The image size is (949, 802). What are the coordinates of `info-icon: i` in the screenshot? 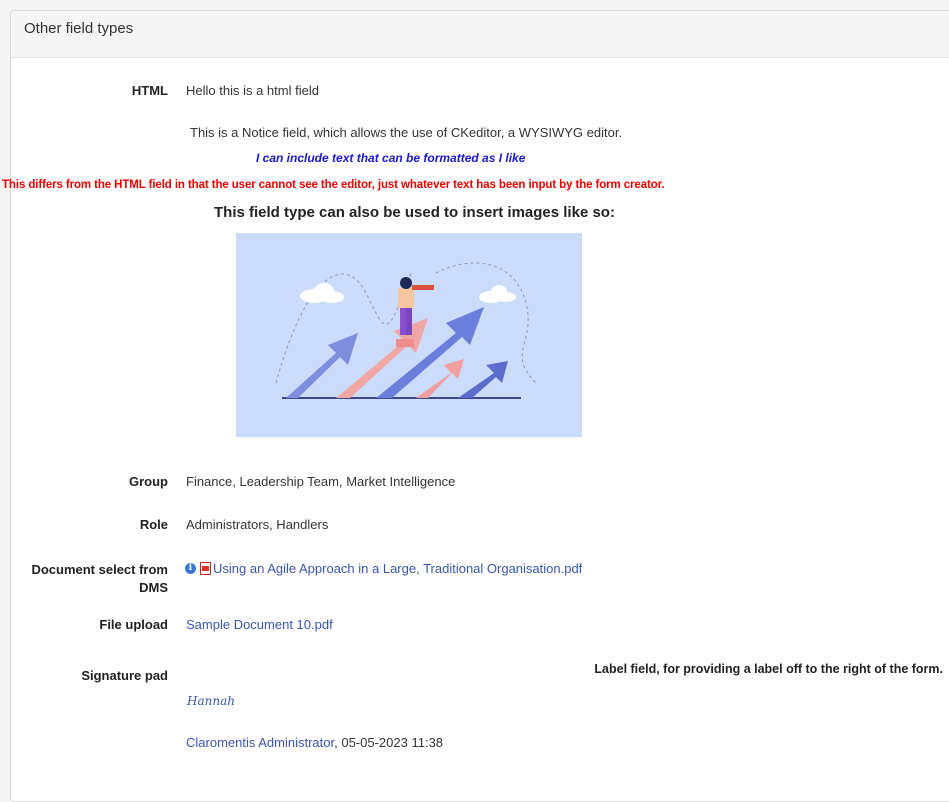 It's located at (190, 568).